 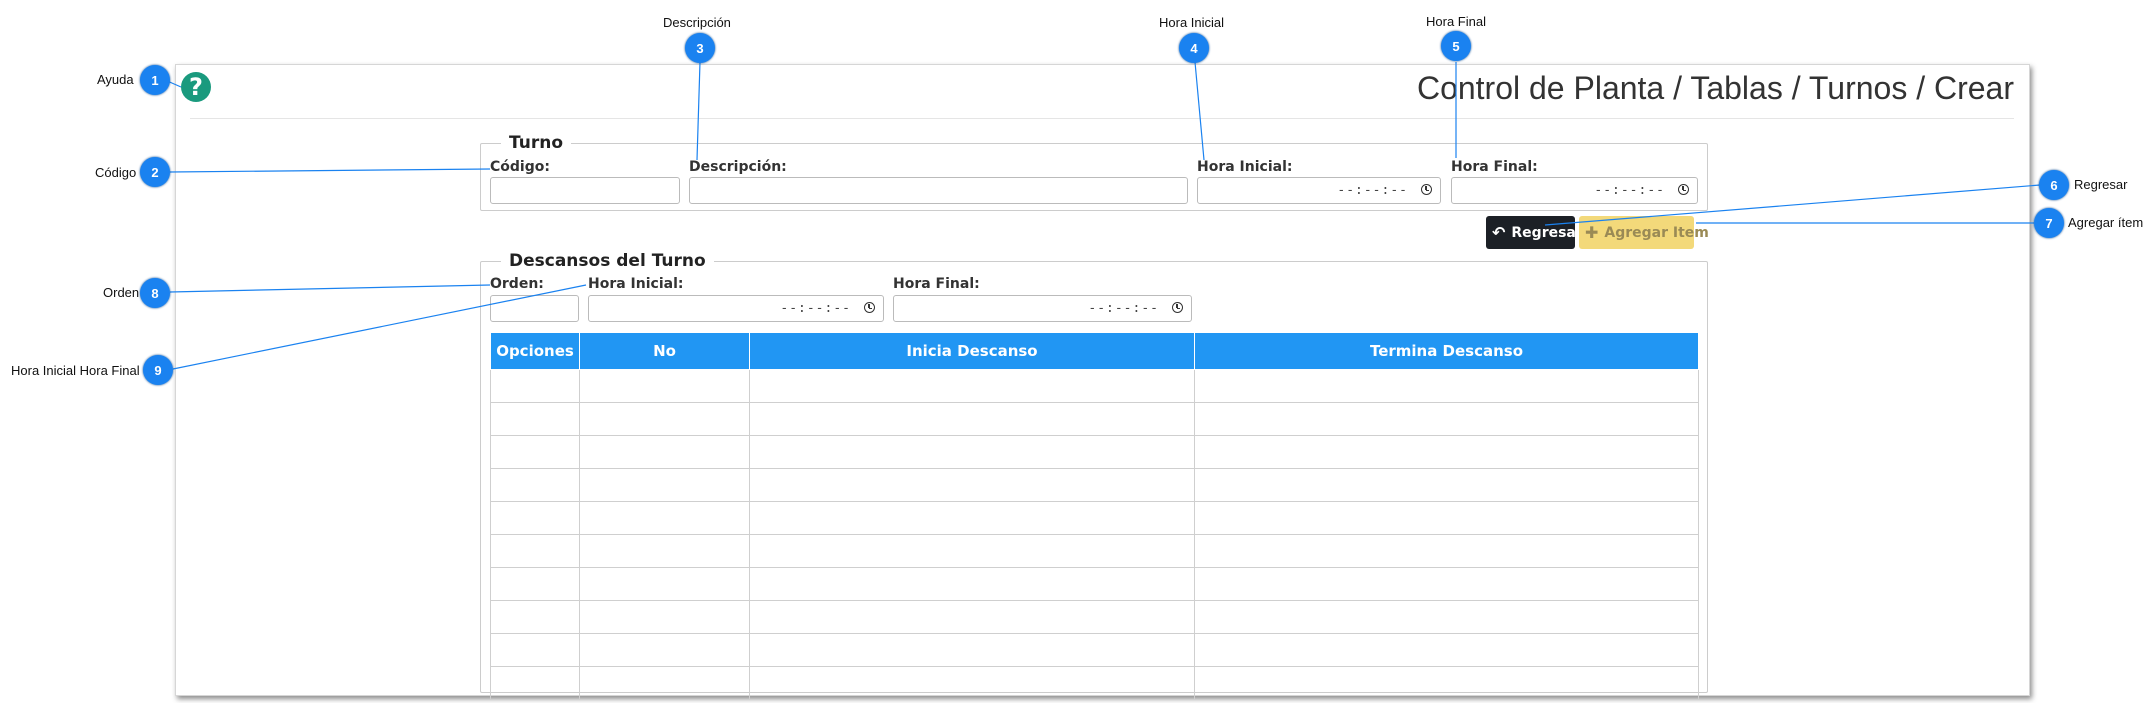 I want to click on annotation-badge-8: 8, so click(x=155, y=293).